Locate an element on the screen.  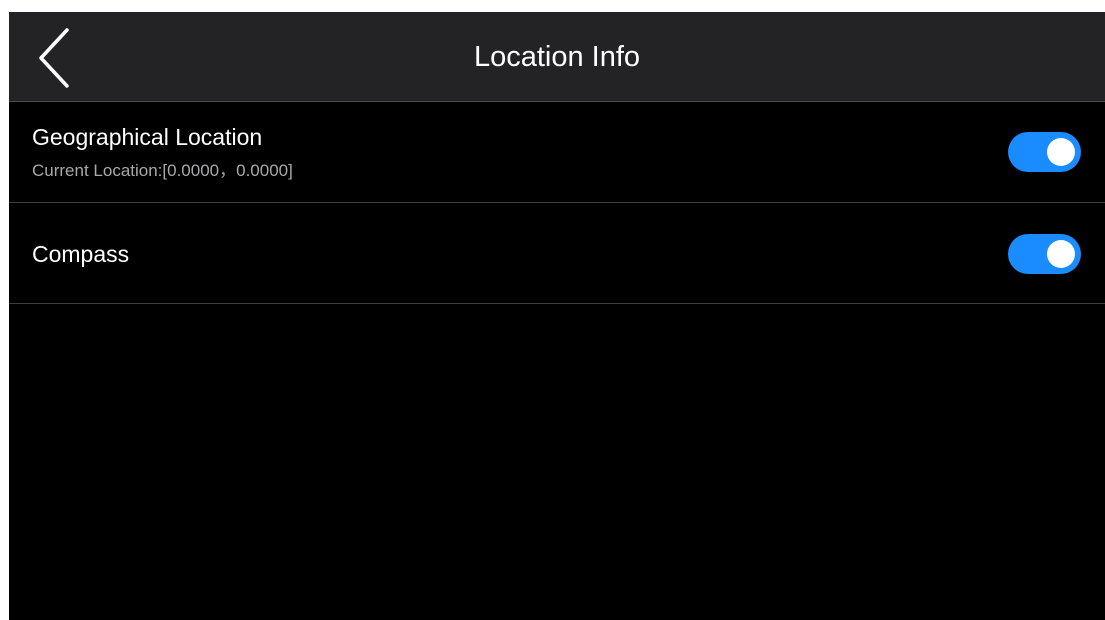
header-bar: Location Info is located at coordinates (557, 57).